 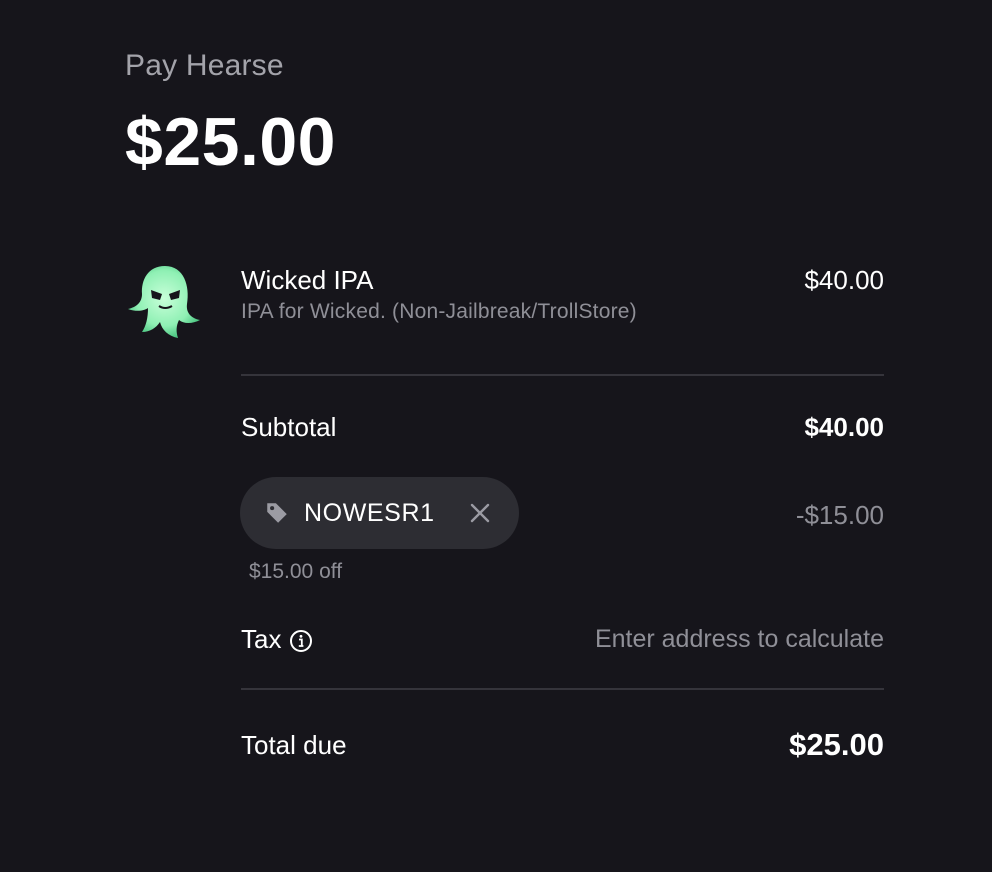 I want to click on product-name: Wicked IPA, so click(x=307, y=280).